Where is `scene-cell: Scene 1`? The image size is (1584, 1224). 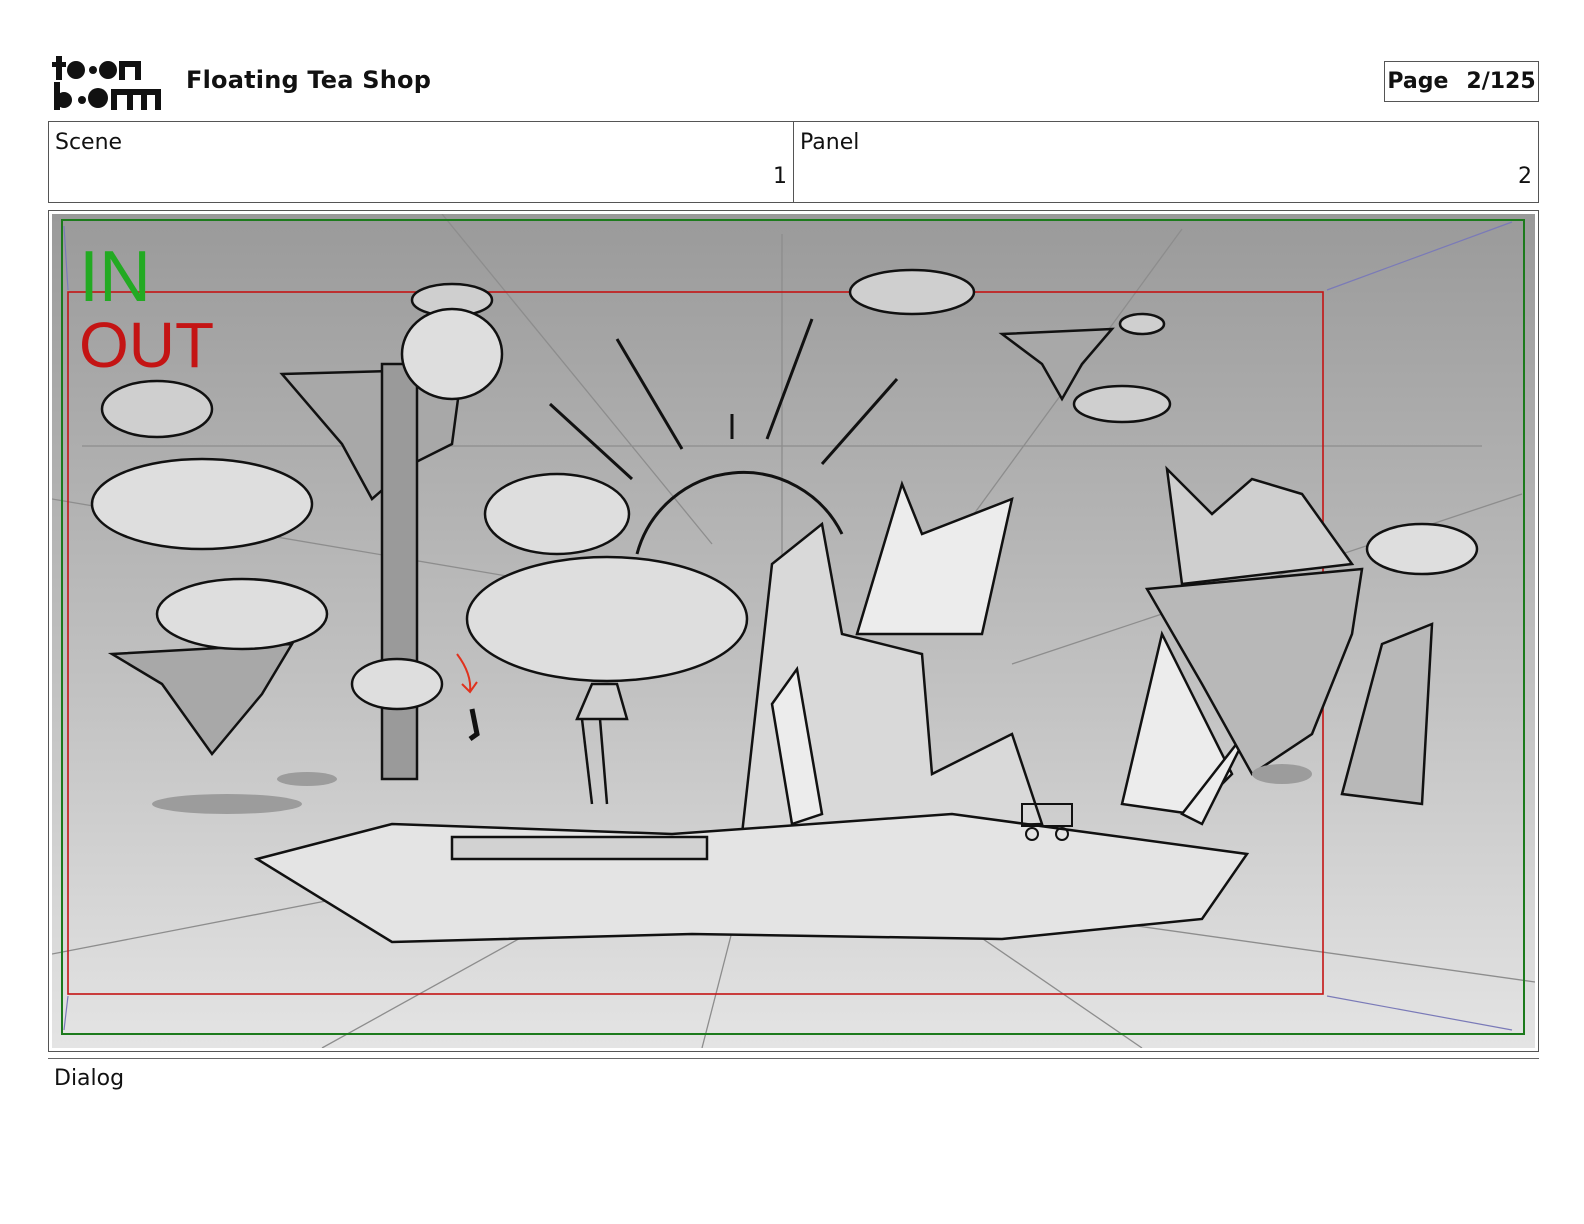 scene-cell: Scene 1 is located at coordinates (421, 162).